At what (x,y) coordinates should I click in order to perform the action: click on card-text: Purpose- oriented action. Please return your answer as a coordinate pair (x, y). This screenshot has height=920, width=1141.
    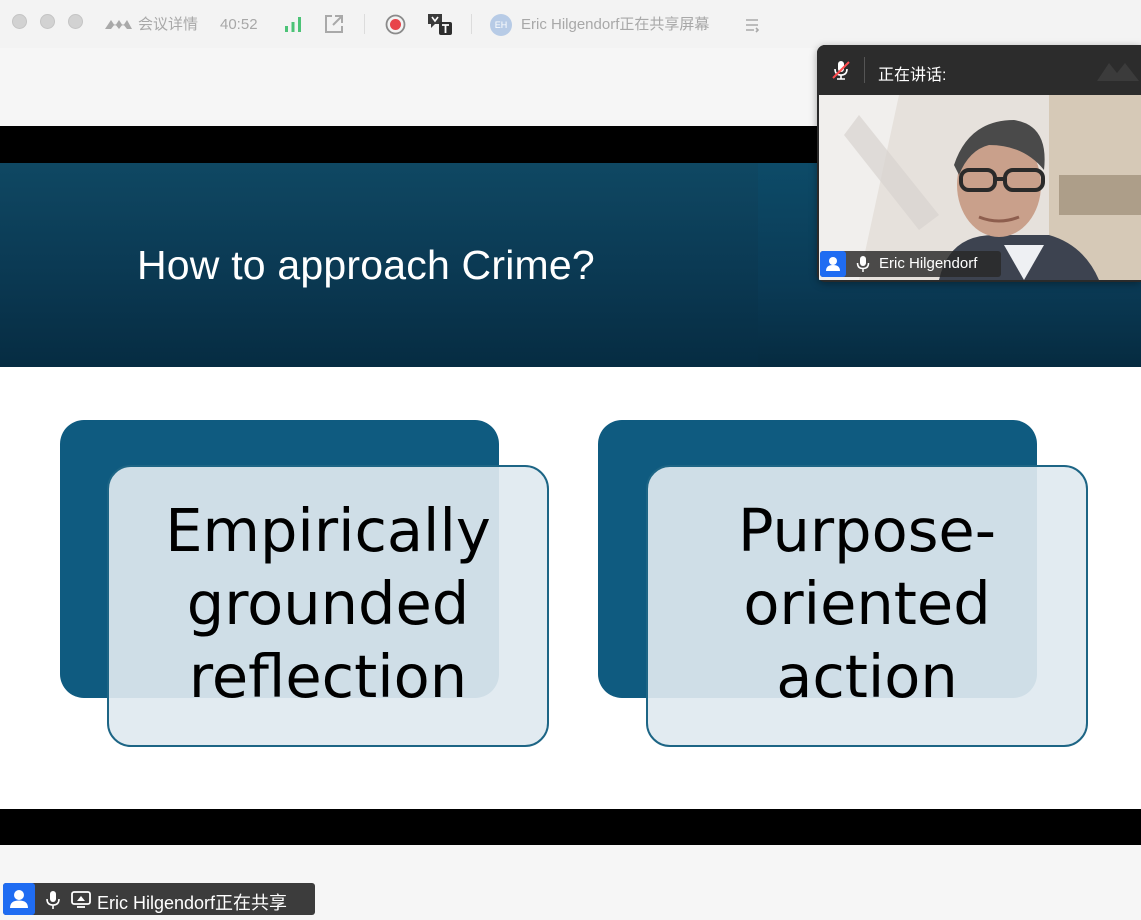
    Looking at the image, I should click on (867, 603).